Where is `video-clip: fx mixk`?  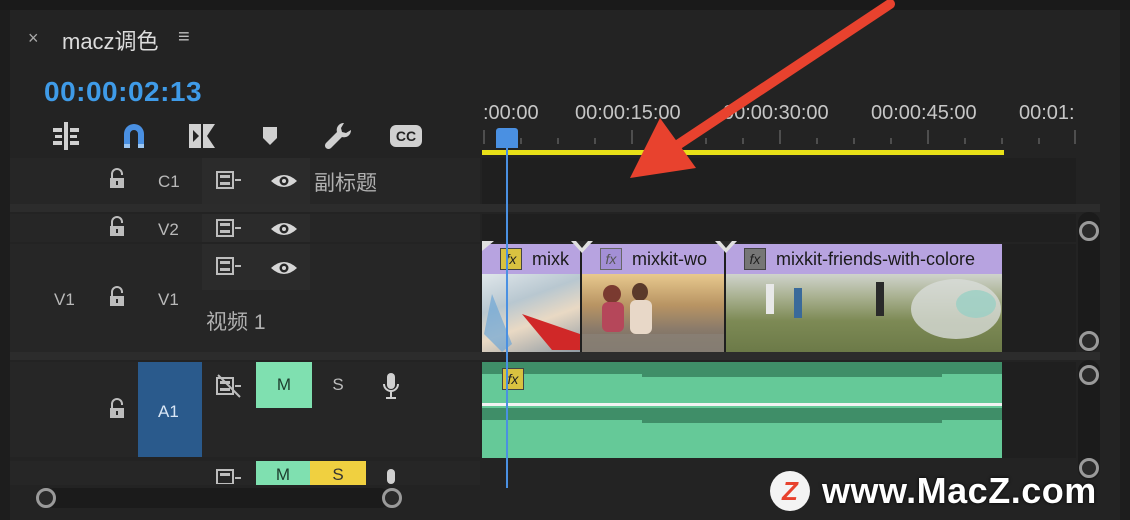
video-clip: fx mixk is located at coordinates (531, 298).